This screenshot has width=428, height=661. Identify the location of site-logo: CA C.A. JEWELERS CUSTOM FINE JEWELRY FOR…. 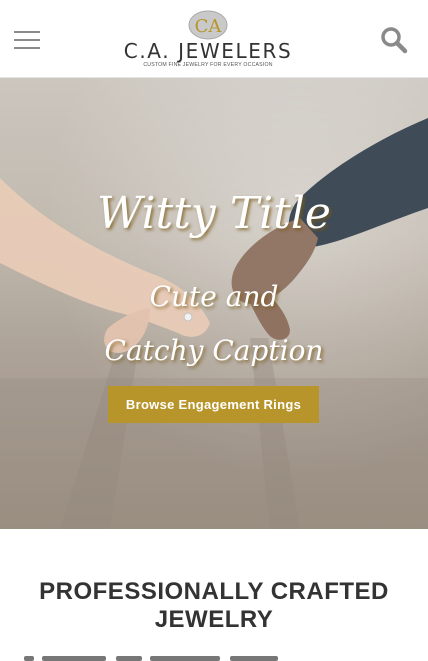
(208, 41).